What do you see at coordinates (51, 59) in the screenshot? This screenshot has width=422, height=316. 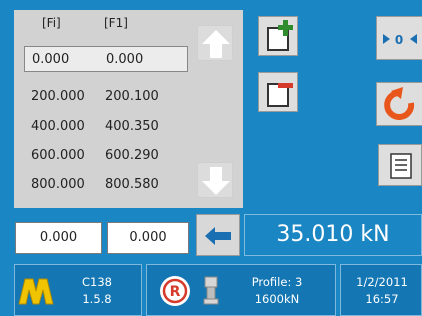 I see `cell-fi: 0.000` at bounding box center [51, 59].